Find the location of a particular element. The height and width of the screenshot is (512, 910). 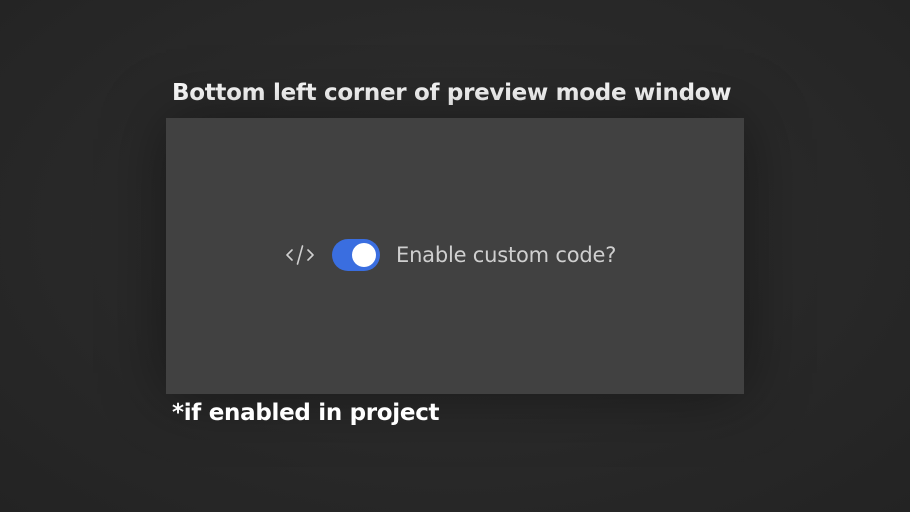

code-icon is located at coordinates (300, 255).